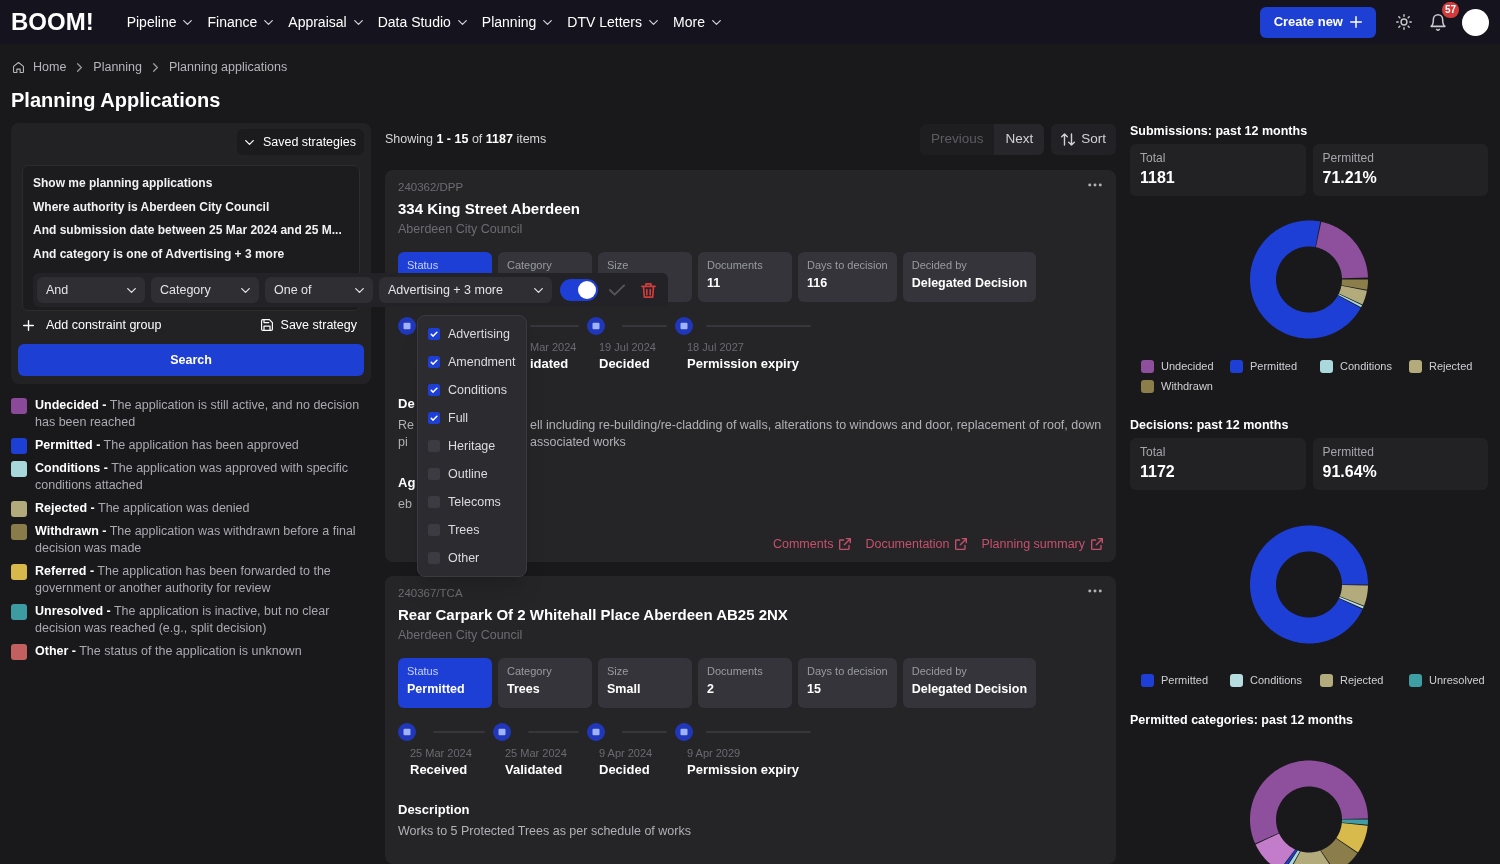 This screenshot has width=1500, height=864. I want to click on tile-label: Decided by, so click(939, 671).